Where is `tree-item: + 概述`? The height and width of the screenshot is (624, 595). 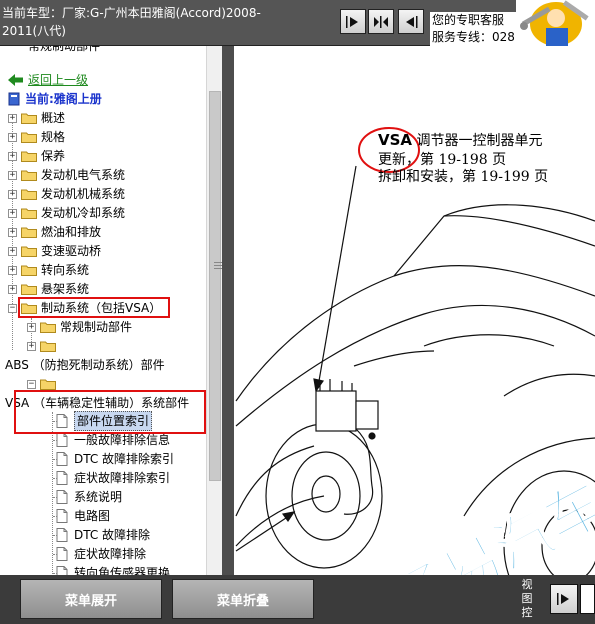
tree-item: + 概述 is located at coordinates (36, 118).